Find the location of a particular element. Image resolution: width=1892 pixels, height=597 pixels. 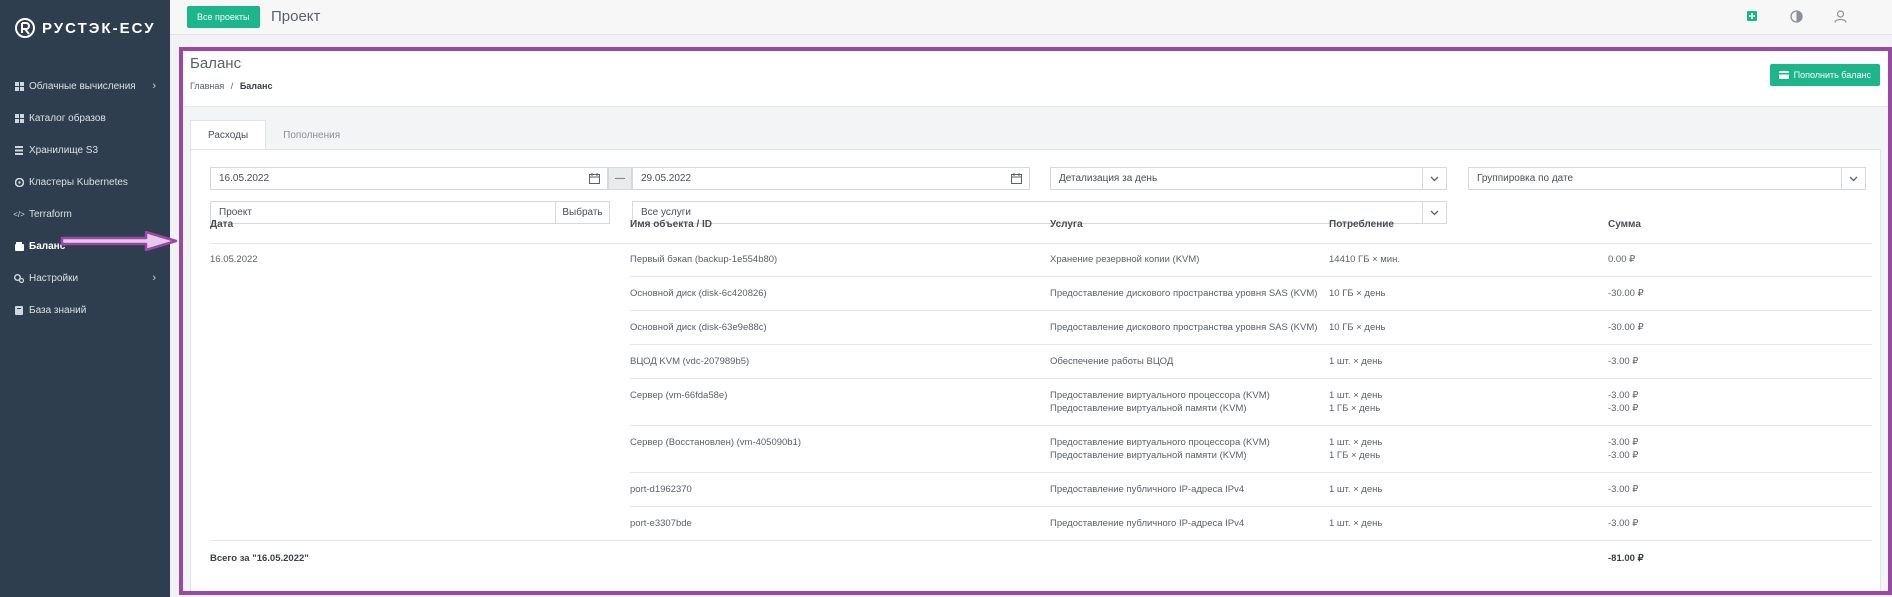

column-header-date: Дата is located at coordinates (221, 224).